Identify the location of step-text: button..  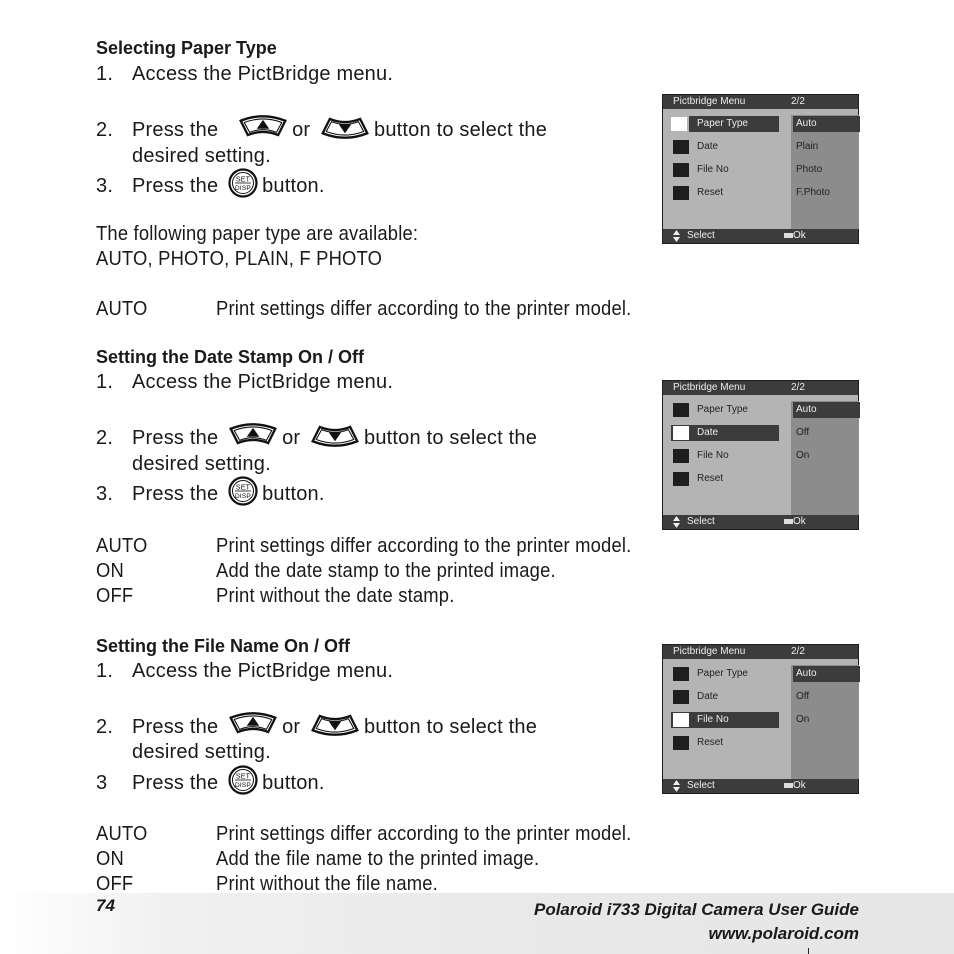
(293, 783).